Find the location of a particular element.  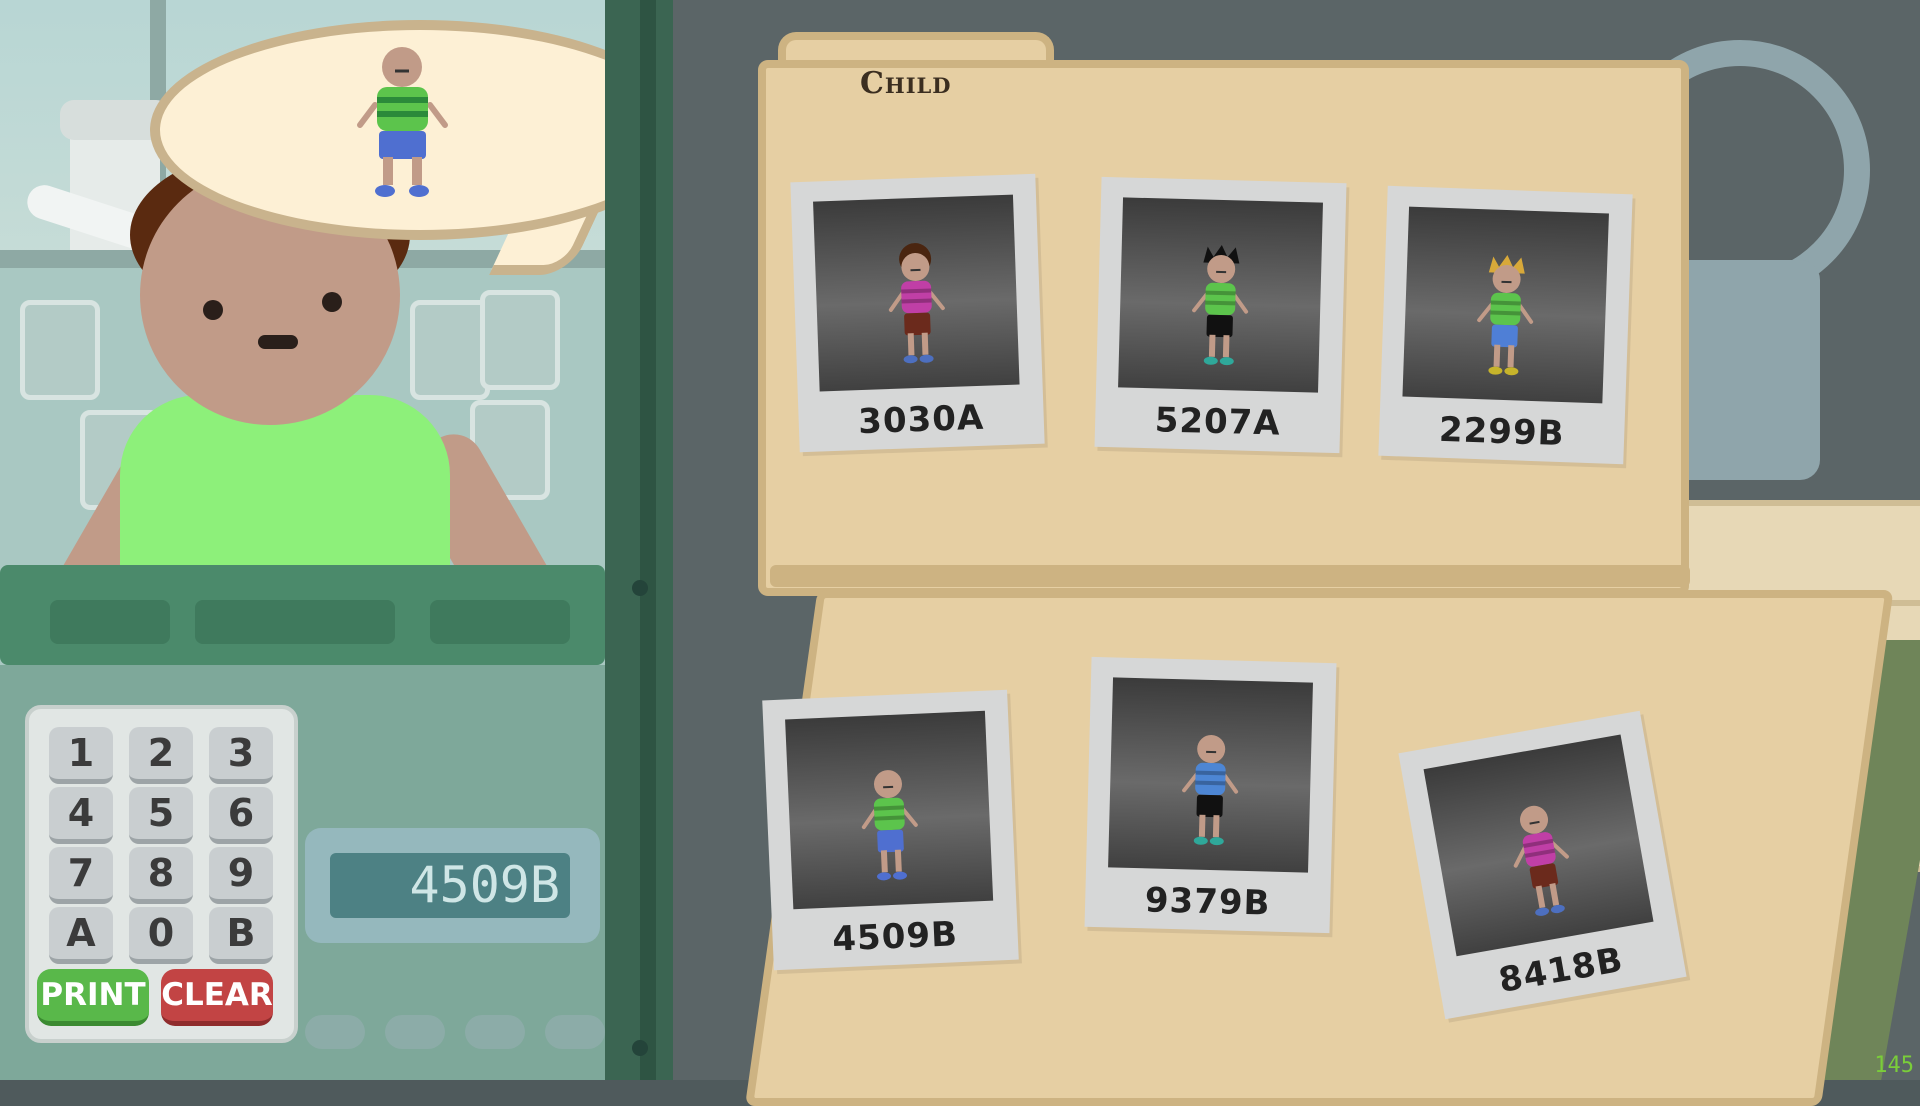

key-4: 4 is located at coordinates (81, 815).